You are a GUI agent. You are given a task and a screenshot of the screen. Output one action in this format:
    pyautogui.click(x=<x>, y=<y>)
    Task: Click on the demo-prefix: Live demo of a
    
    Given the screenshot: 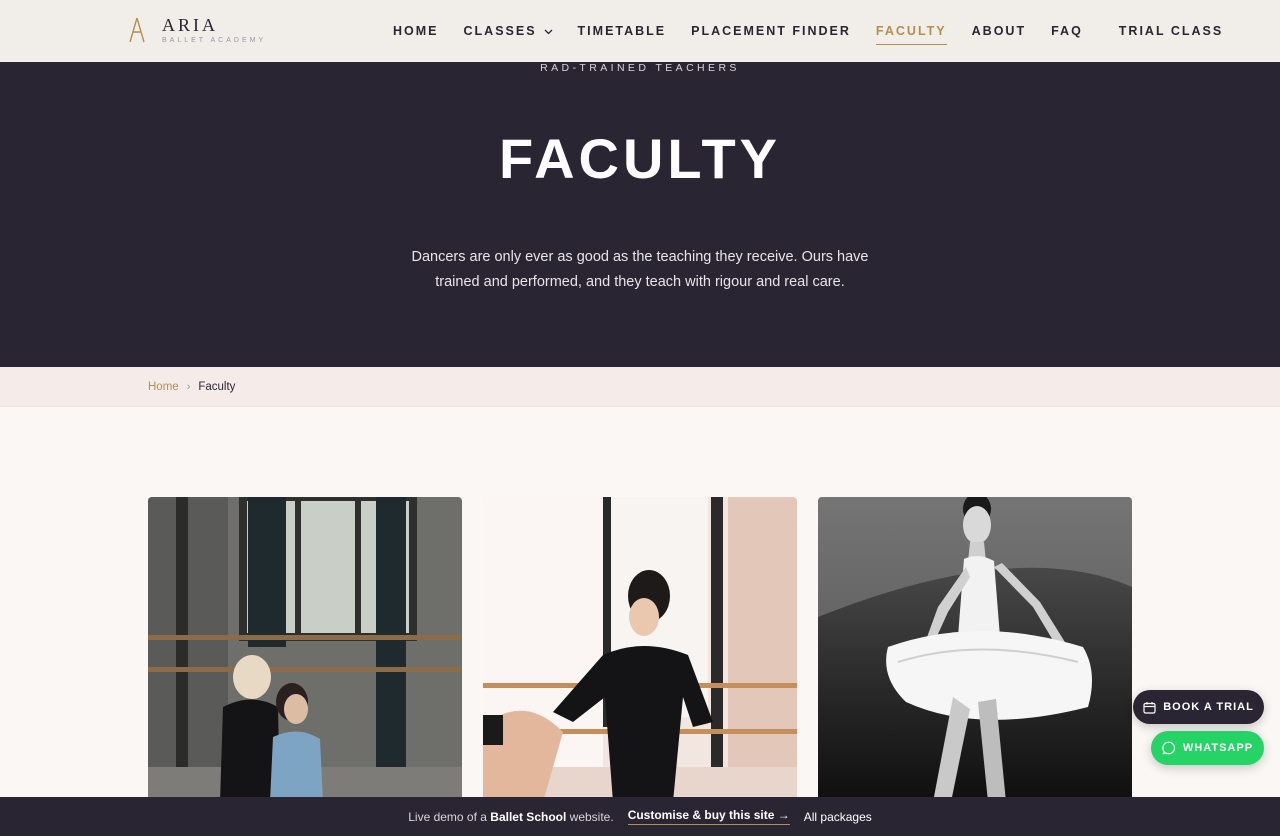 What is the action you would take?
    pyautogui.click(x=447, y=816)
    